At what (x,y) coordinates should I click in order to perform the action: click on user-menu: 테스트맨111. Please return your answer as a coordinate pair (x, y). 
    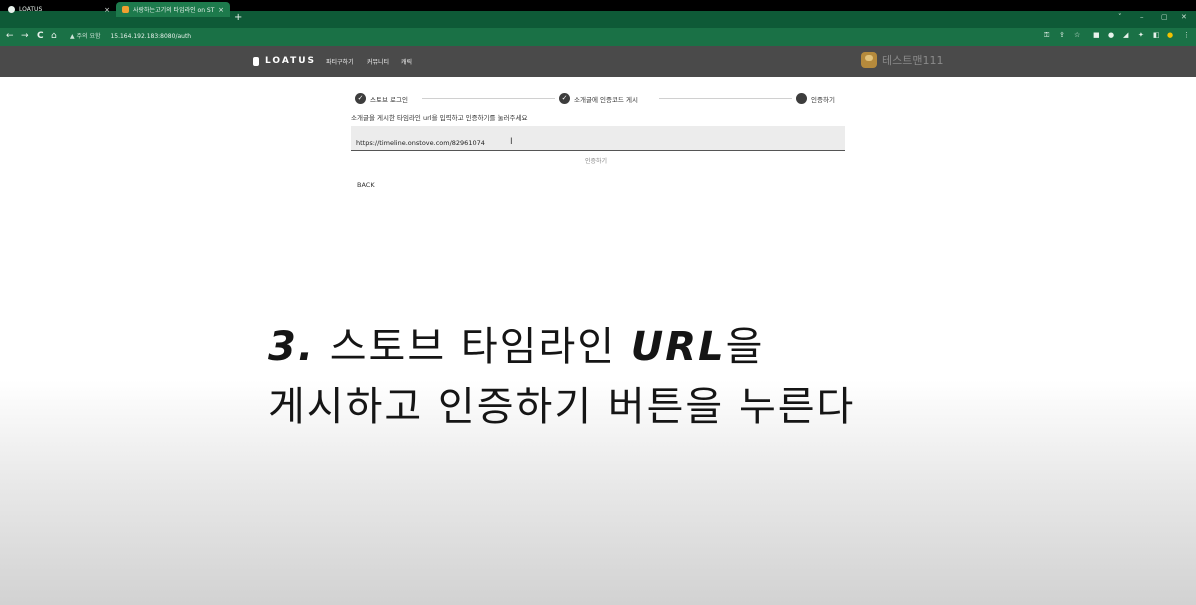
    Looking at the image, I should click on (902, 60).